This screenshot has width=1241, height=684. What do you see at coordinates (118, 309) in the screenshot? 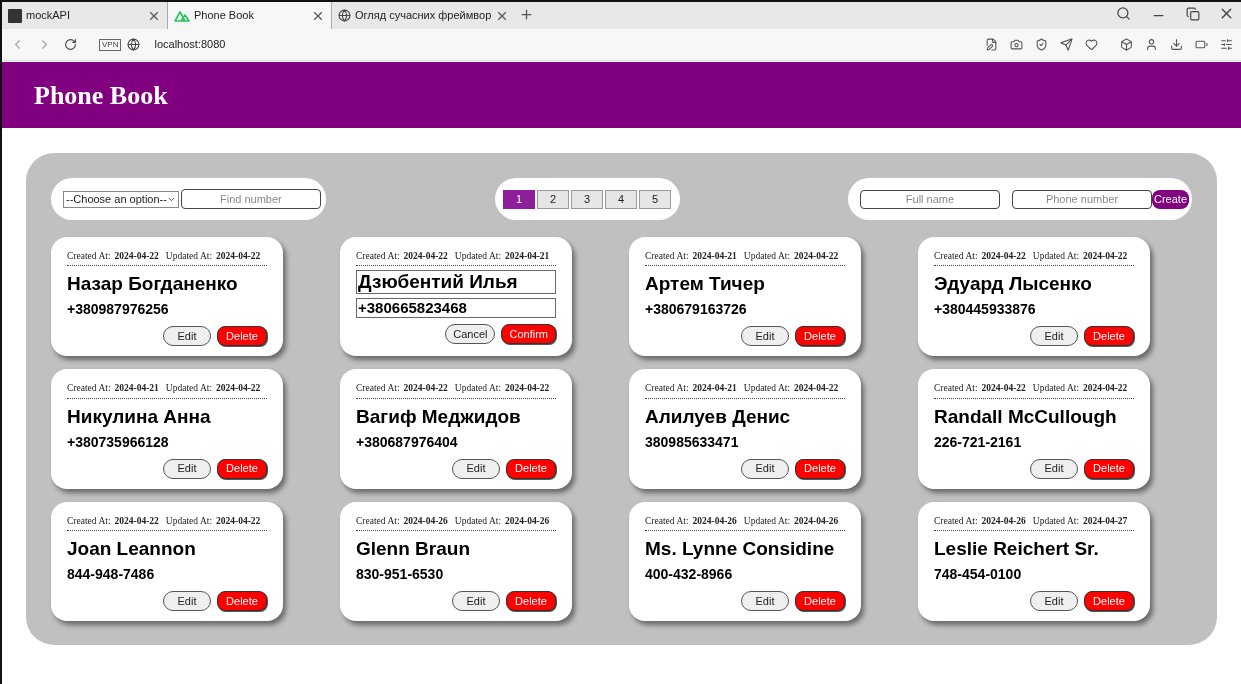
I see `contact-phone: +380987976256` at bounding box center [118, 309].